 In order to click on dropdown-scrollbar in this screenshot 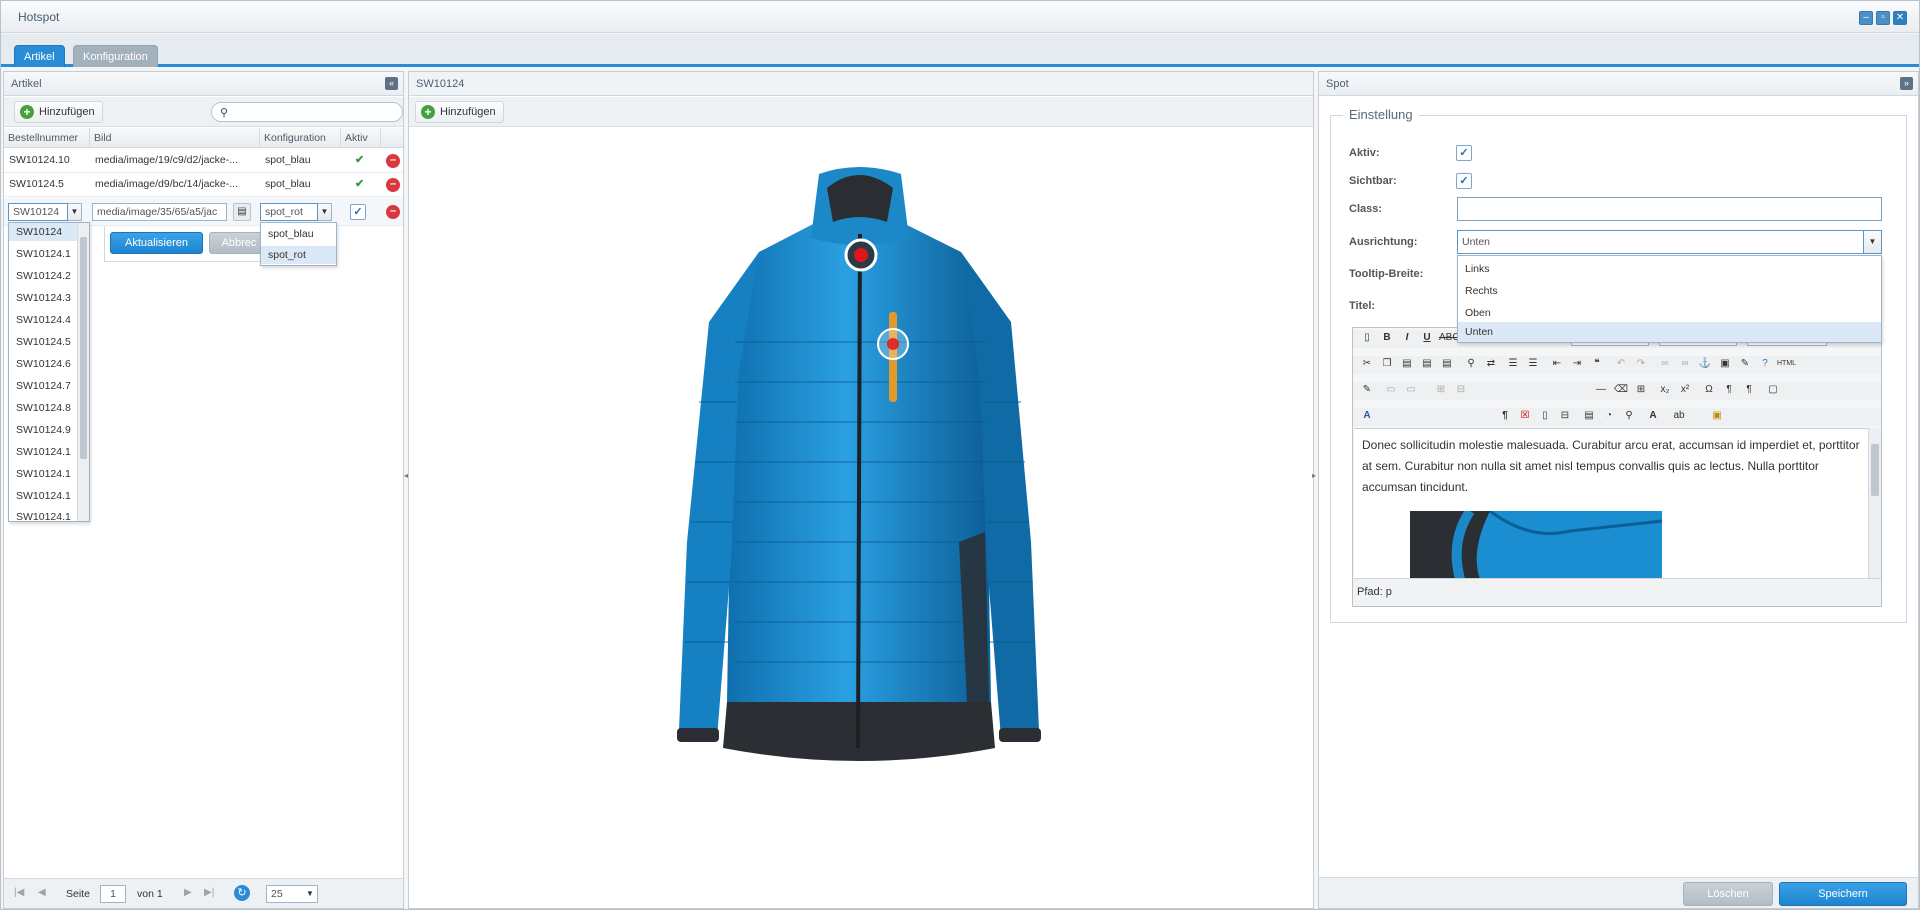, I will do `click(83, 372)`.